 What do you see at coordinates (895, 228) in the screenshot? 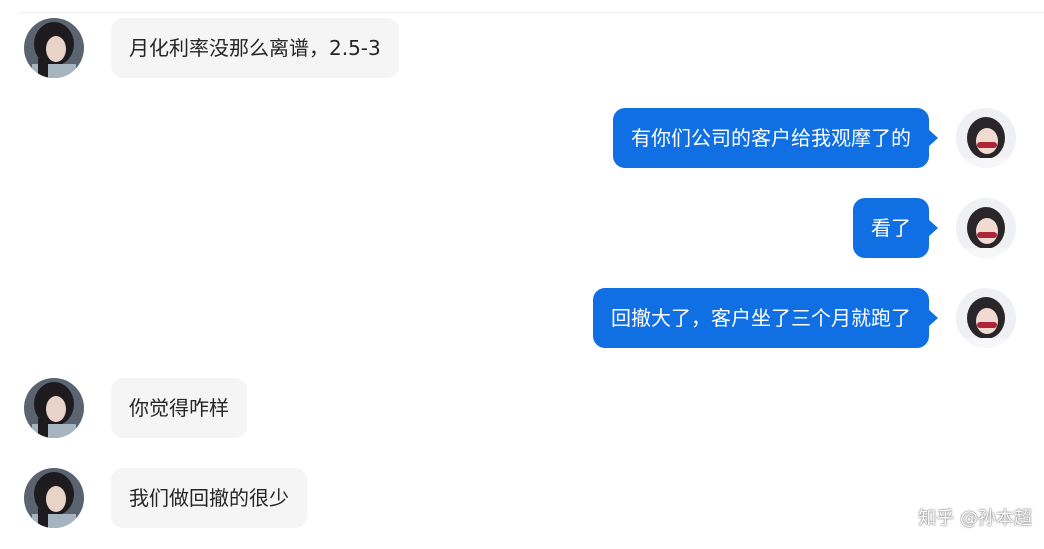
I see `message-bubble-outgoing: 看了` at bounding box center [895, 228].